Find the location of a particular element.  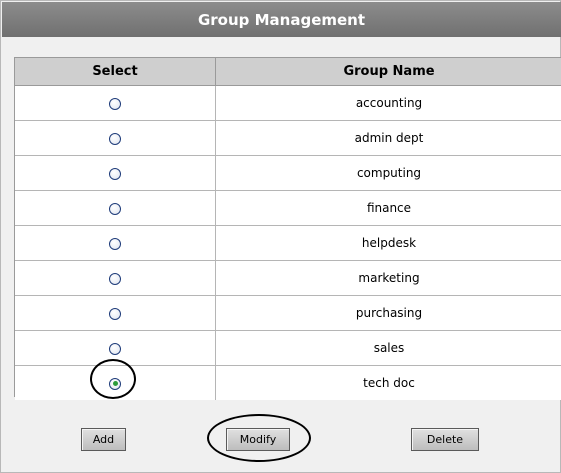

table-row: sales is located at coordinates (288, 348).